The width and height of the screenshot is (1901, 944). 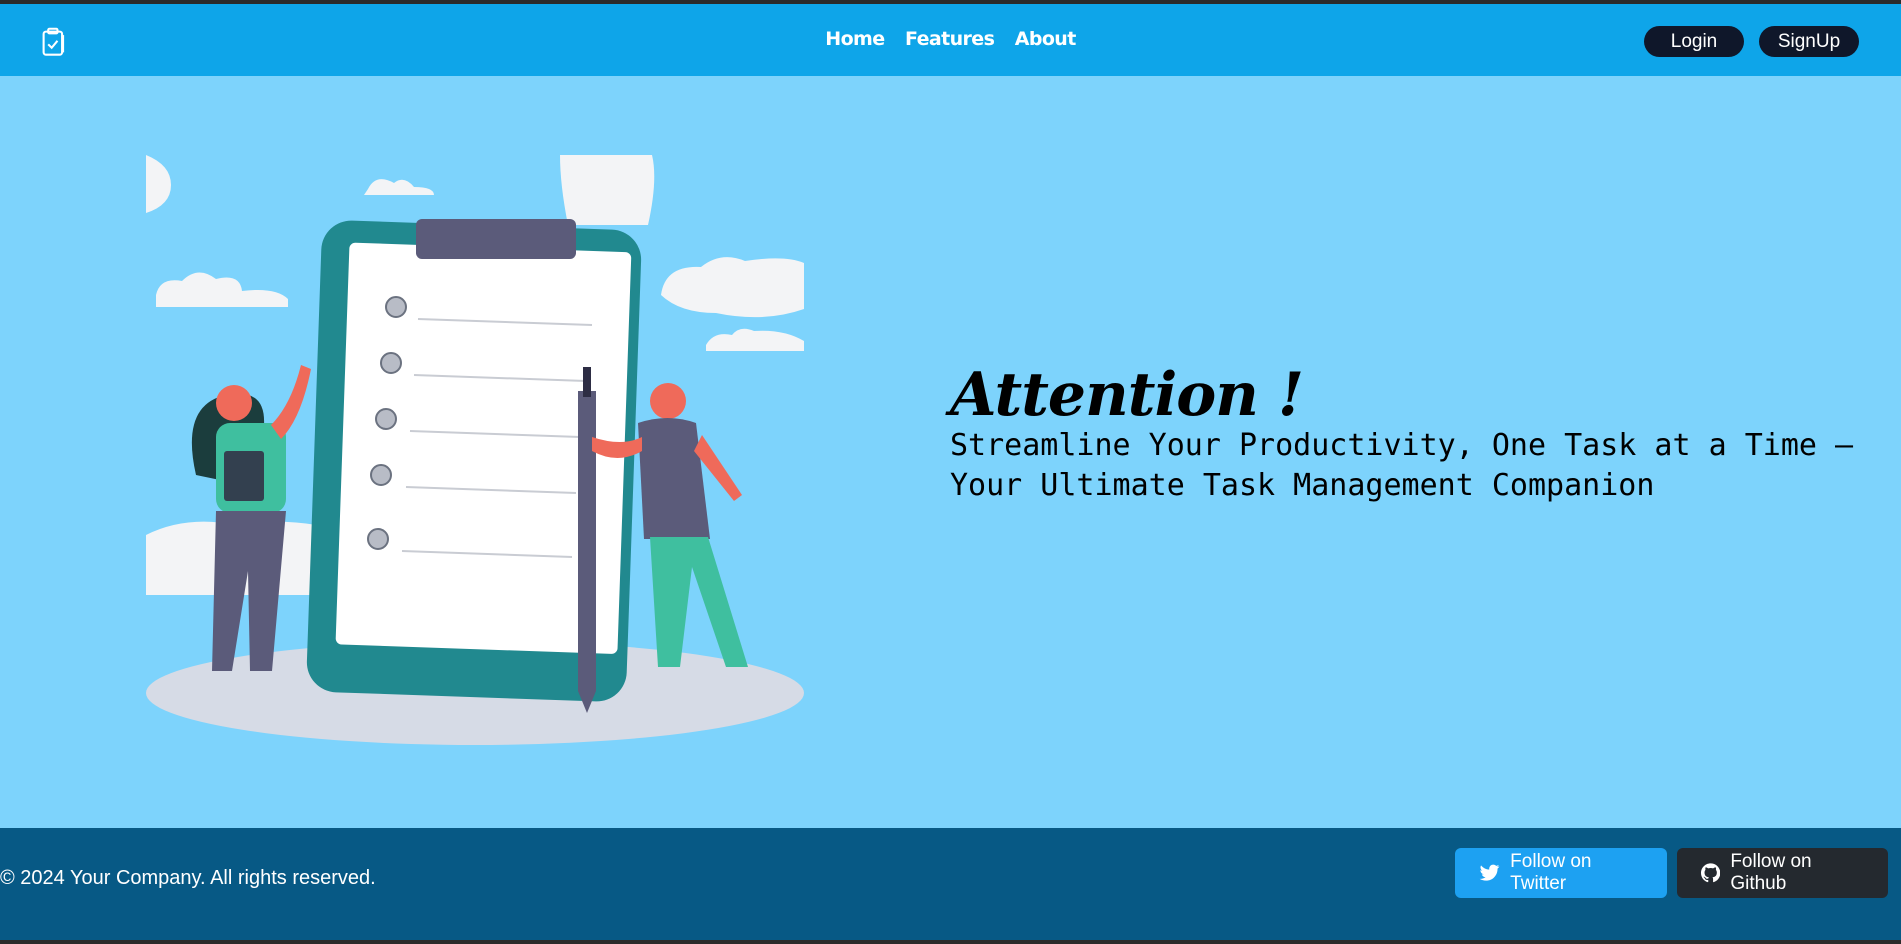 What do you see at coordinates (1711, 873) in the screenshot?
I see `github-icon` at bounding box center [1711, 873].